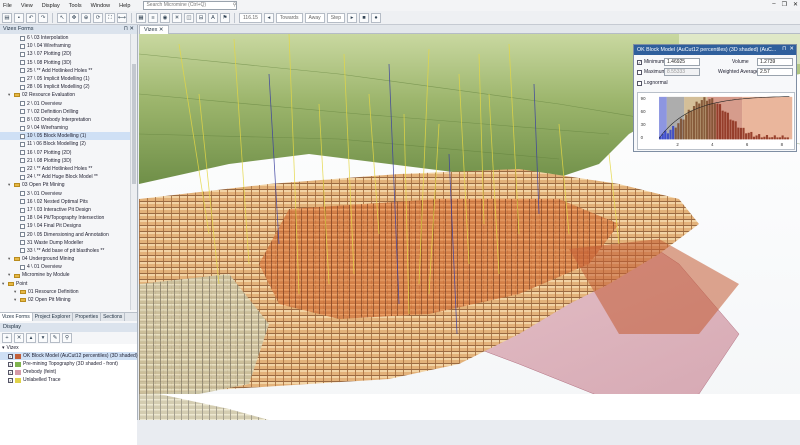  I want to click on display-layer-item: ✓ Unlabelled Trace, so click(68, 380).